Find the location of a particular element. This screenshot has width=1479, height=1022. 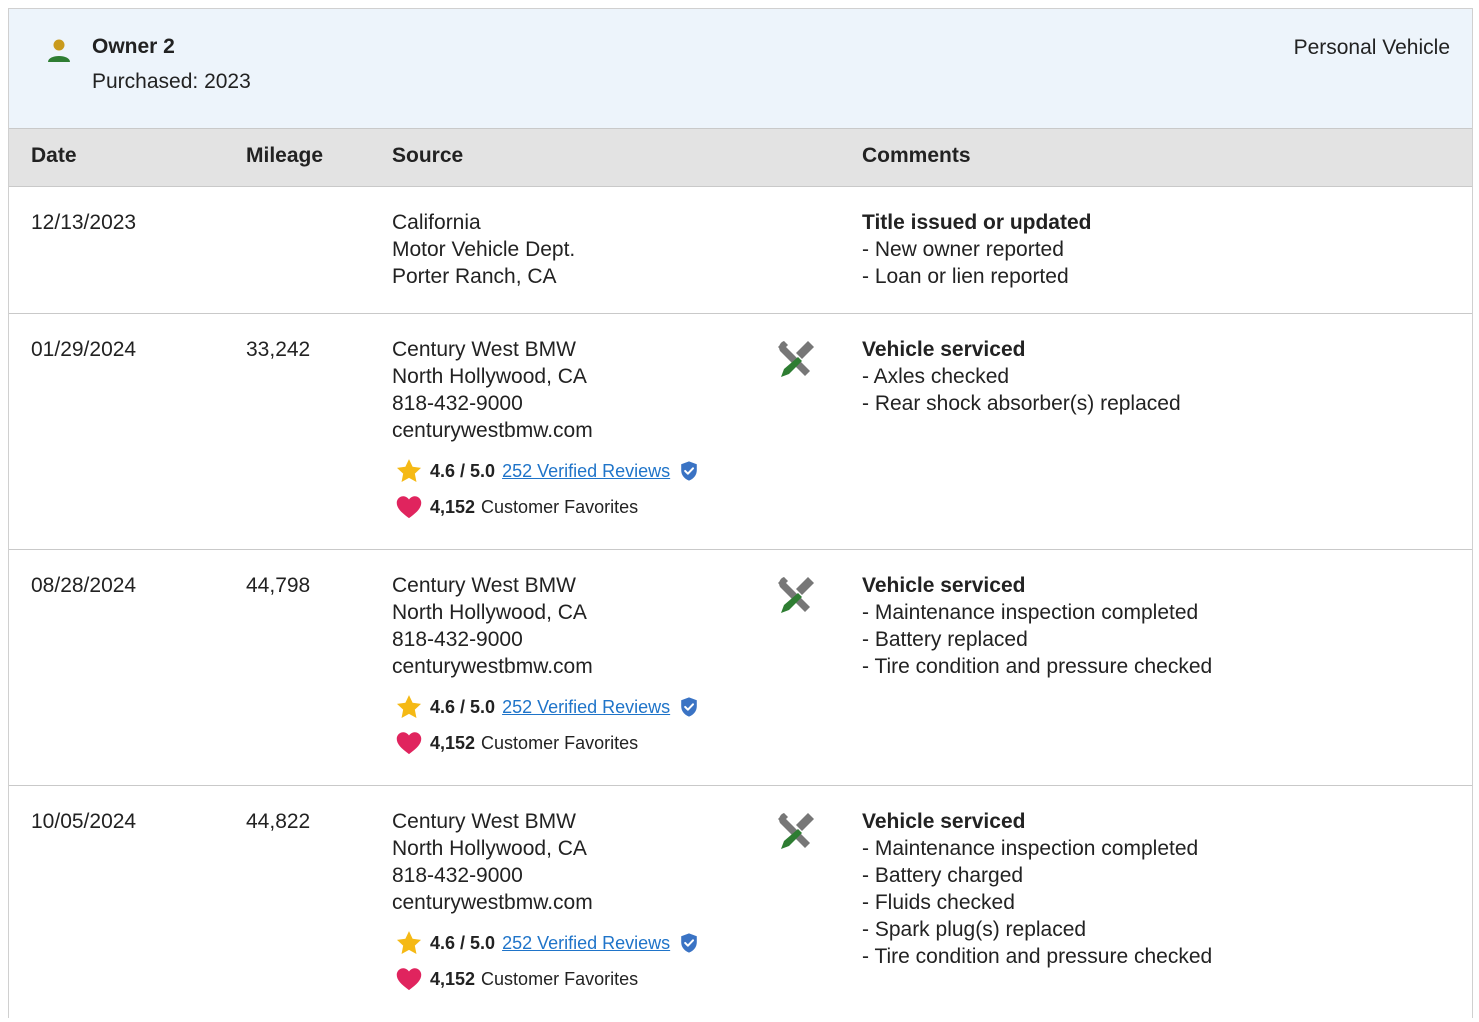

row-mileage: 44,798 is located at coordinates (278, 585).